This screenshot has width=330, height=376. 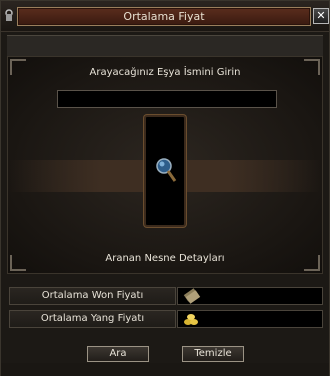 I want to click on won-price-row: Ortalama Won Fiyatı, so click(x=165, y=296).